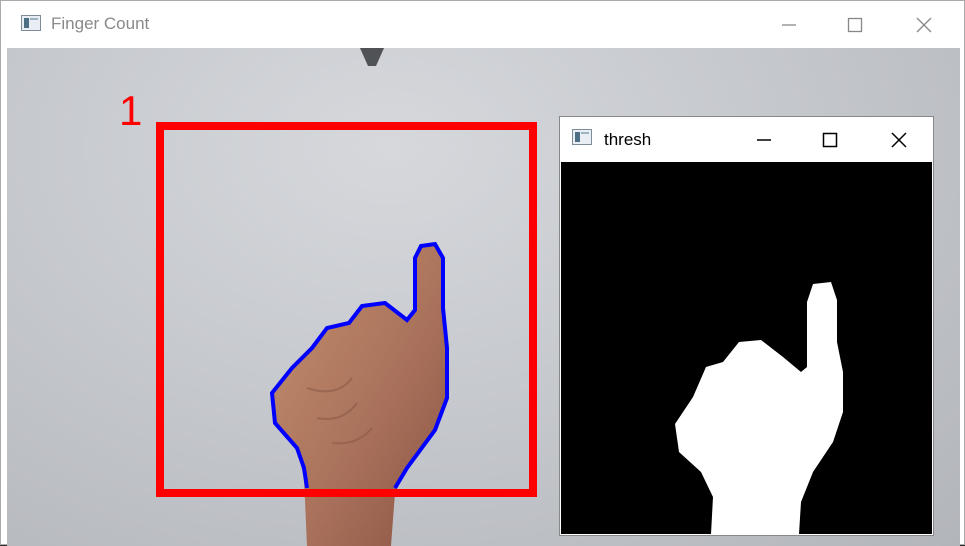 The height and width of the screenshot is (546, 965). Describe the element at coordinates (628, 139) in the screenshot. I see `thresh-title: thresh` at that location.